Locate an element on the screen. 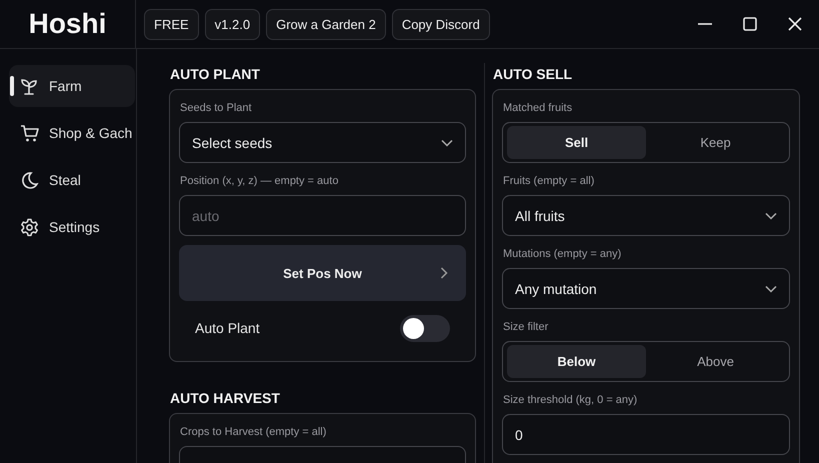 The height and width of the screenshot is (463, 819). field-label: Size filter is located at coordinates (526, 327).